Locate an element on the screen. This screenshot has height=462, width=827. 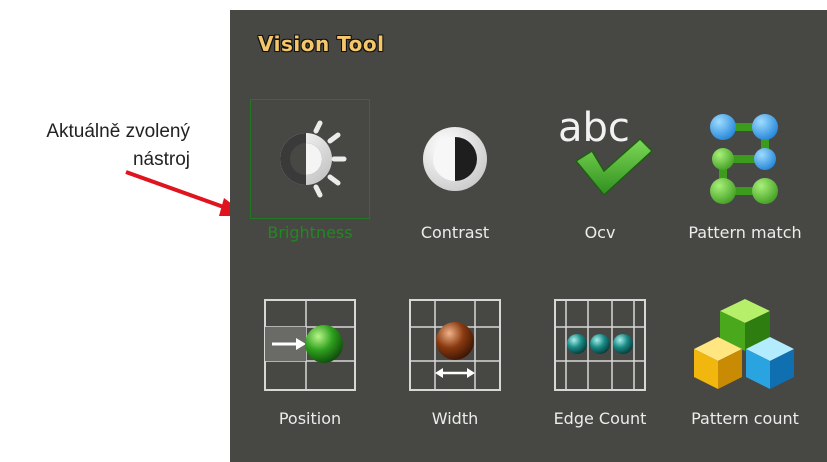
tool-label: Brightness is located at coordinates (310, 232).